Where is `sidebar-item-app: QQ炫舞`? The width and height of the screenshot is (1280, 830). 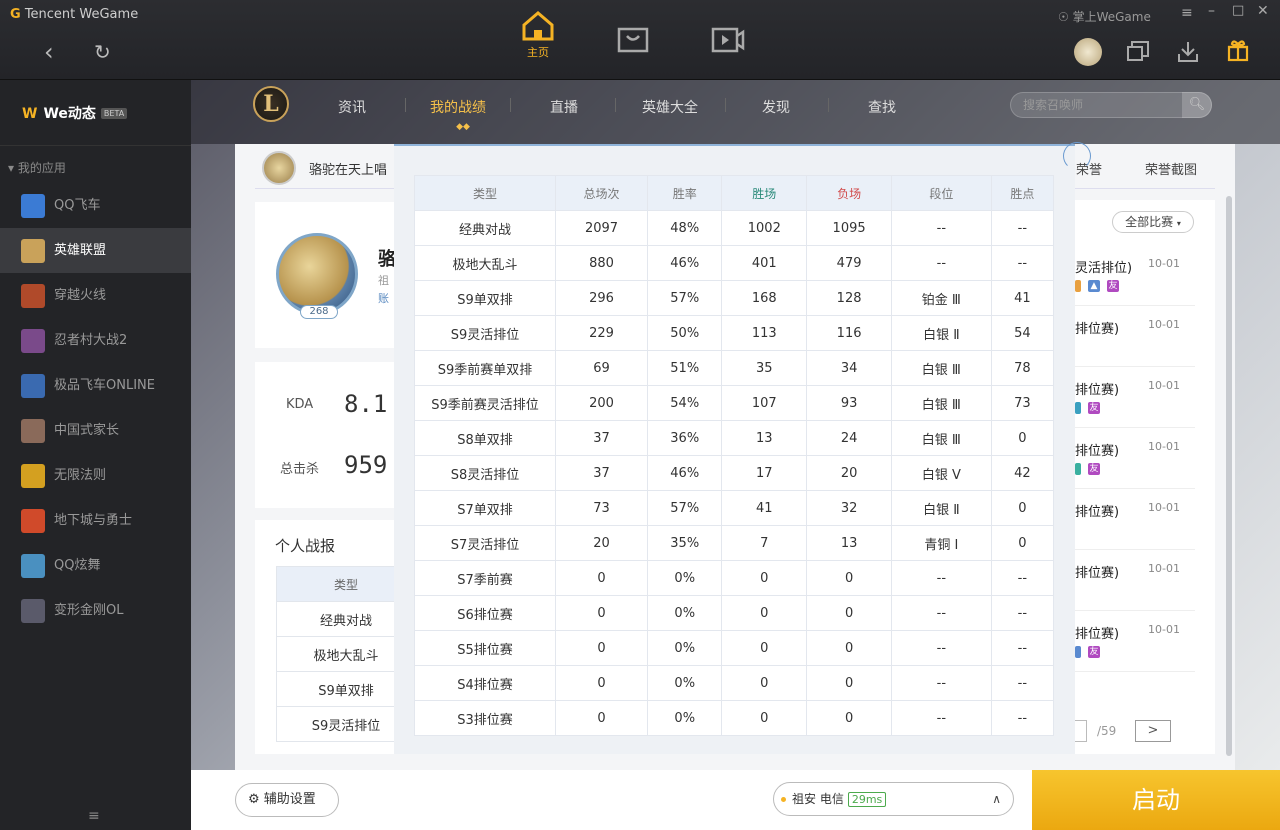
sidebar-item-app: QQ炫舞 is located at coordinates (95, 565).